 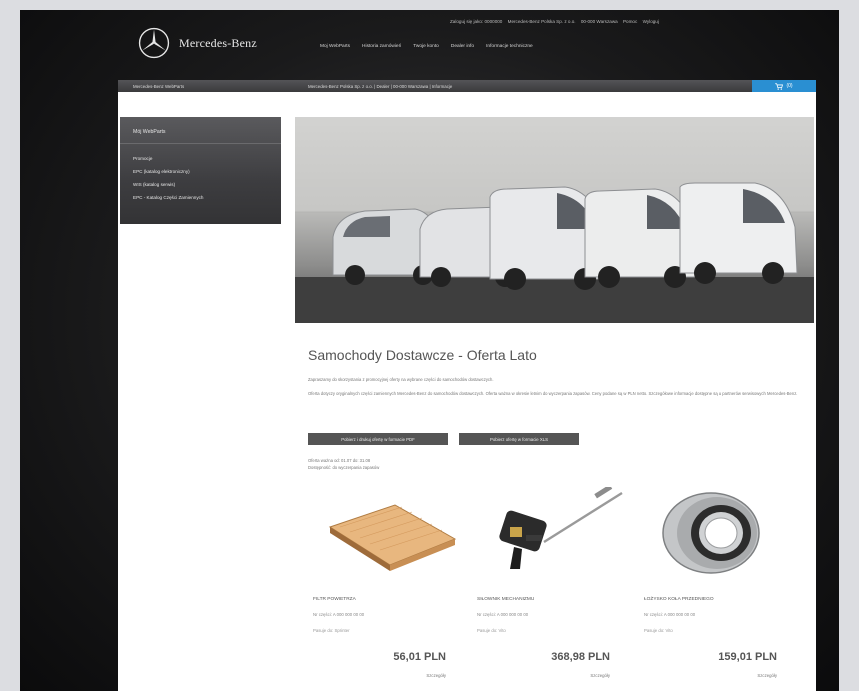 I want to click on utility-link-logout: Wyloguj, so click(x=651, y=21).